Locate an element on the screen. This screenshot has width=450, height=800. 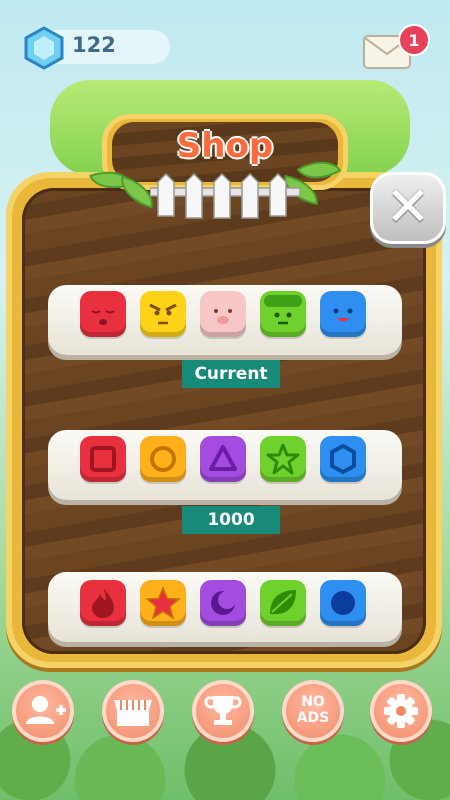
circle-icon is located at coordinates (163, 459).